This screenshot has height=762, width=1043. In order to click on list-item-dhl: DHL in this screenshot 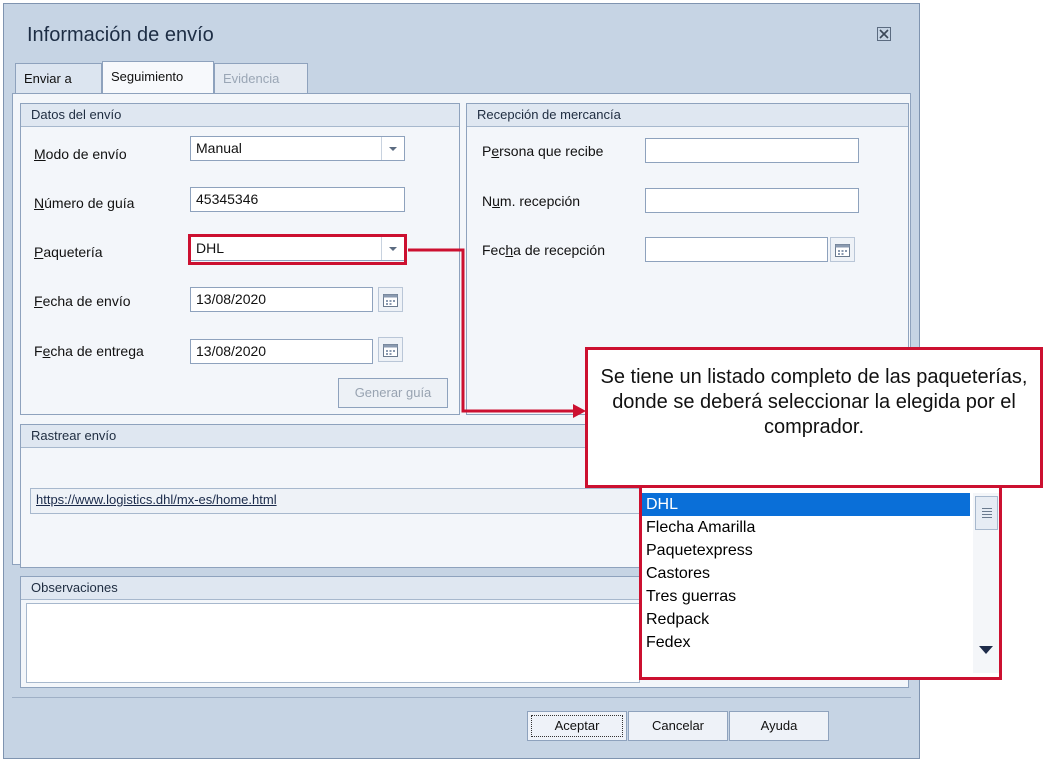, I will do `click(806, 504)`.